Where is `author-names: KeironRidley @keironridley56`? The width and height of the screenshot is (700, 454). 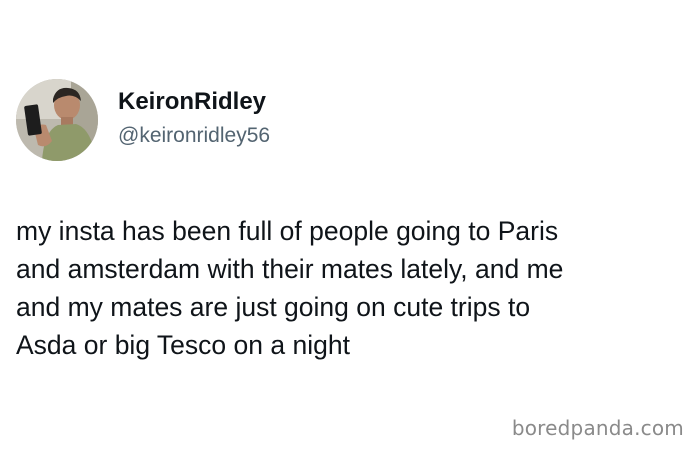
author-names: KeironRidley @keironridley56 is located at coordinates (194, 119).